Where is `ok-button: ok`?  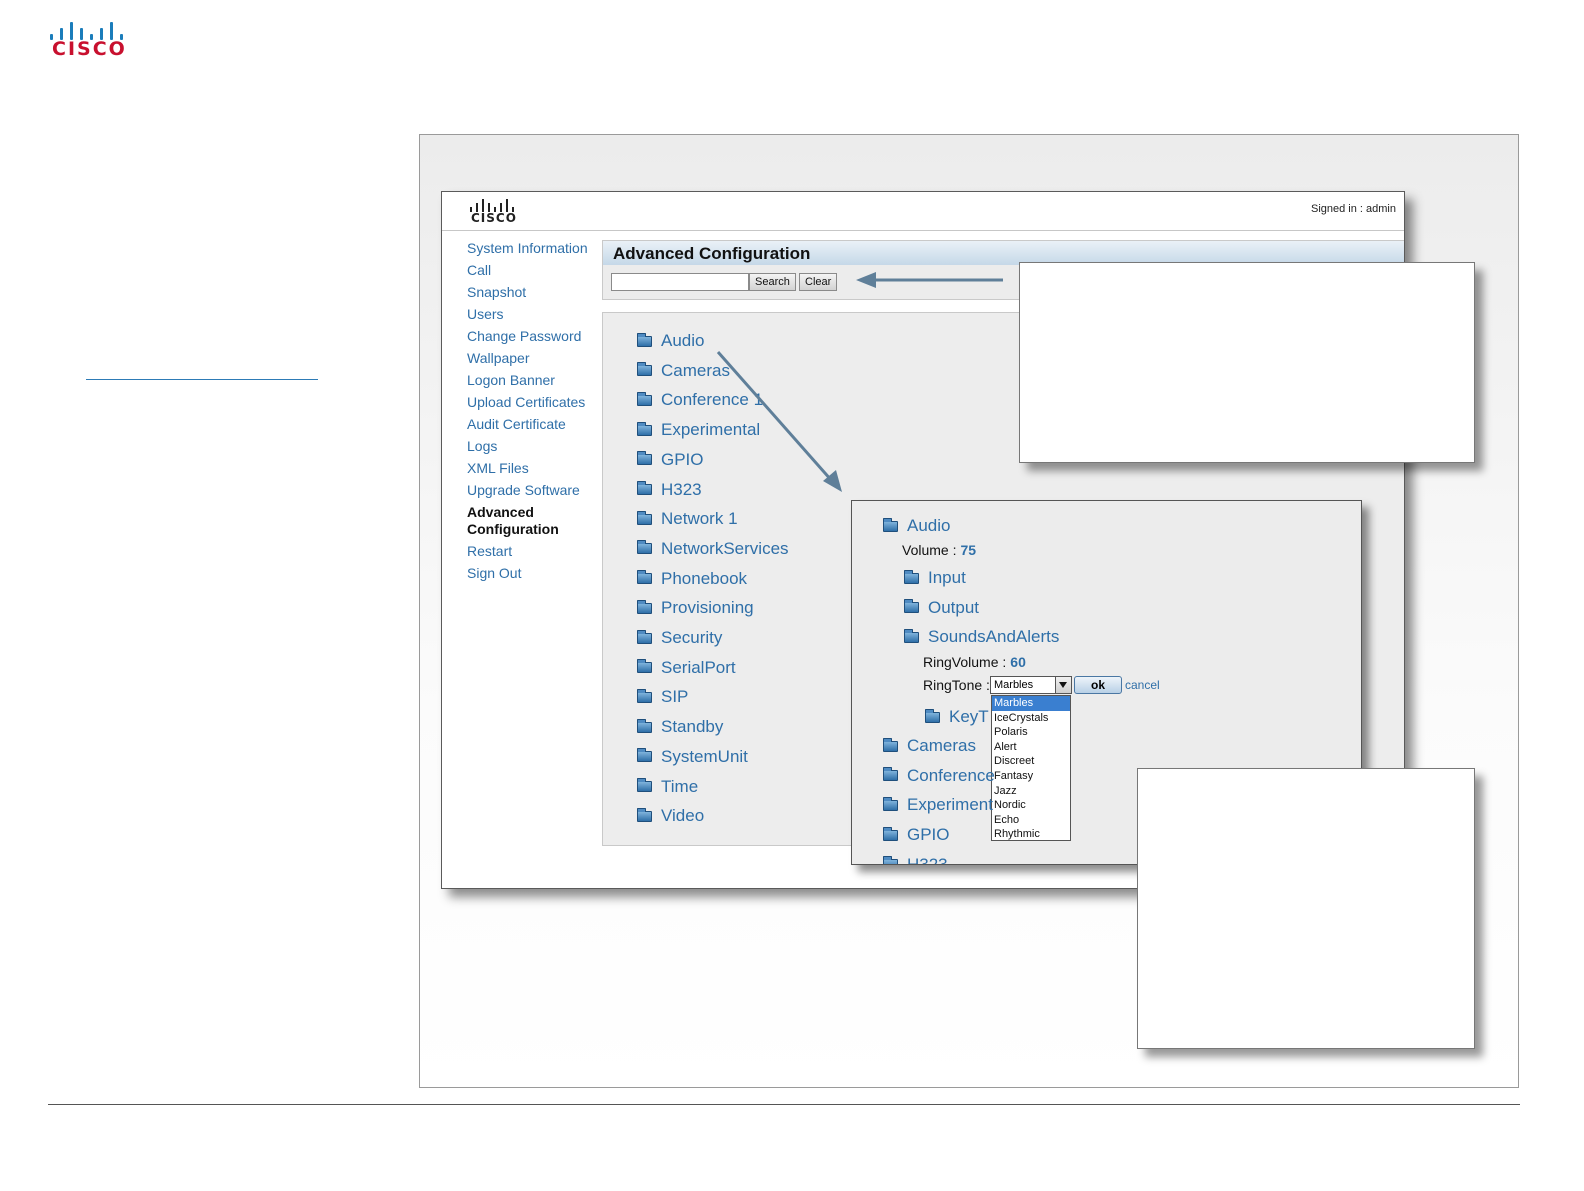
ok-button: ok is located at coordinates (1098, 685).